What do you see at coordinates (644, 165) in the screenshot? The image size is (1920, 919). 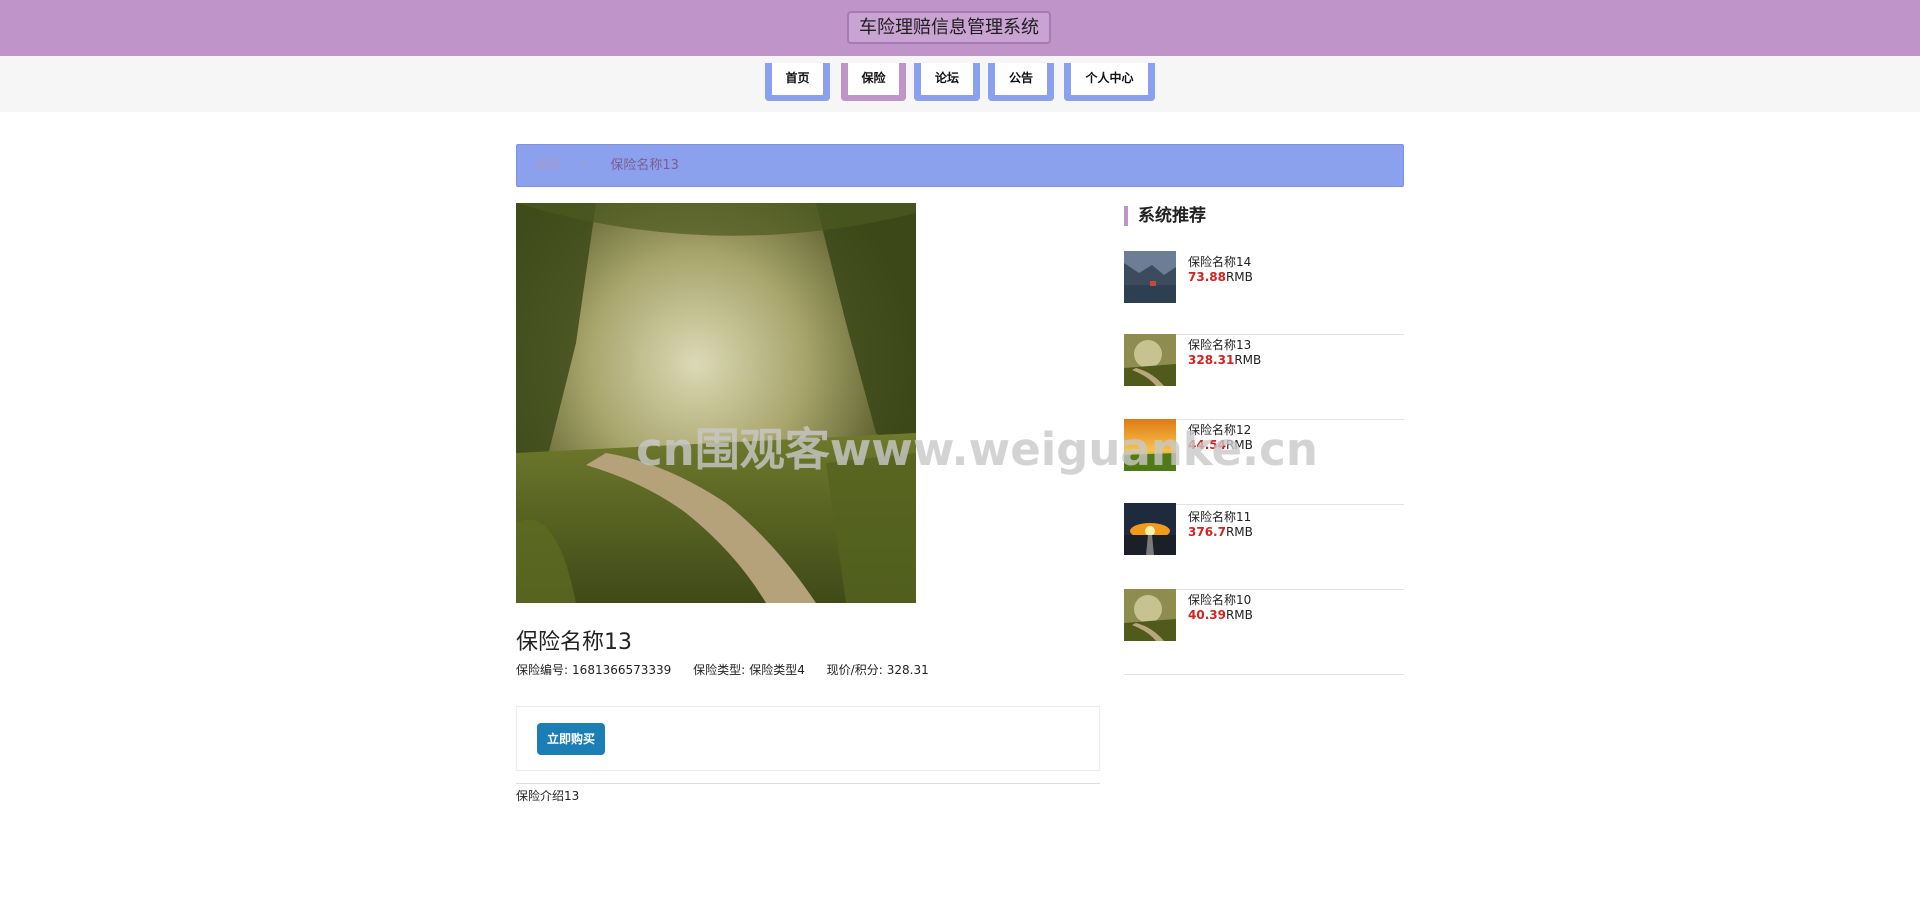 I see `breadcrumb-current: 保险名称13` at bounding box center [644, 165].